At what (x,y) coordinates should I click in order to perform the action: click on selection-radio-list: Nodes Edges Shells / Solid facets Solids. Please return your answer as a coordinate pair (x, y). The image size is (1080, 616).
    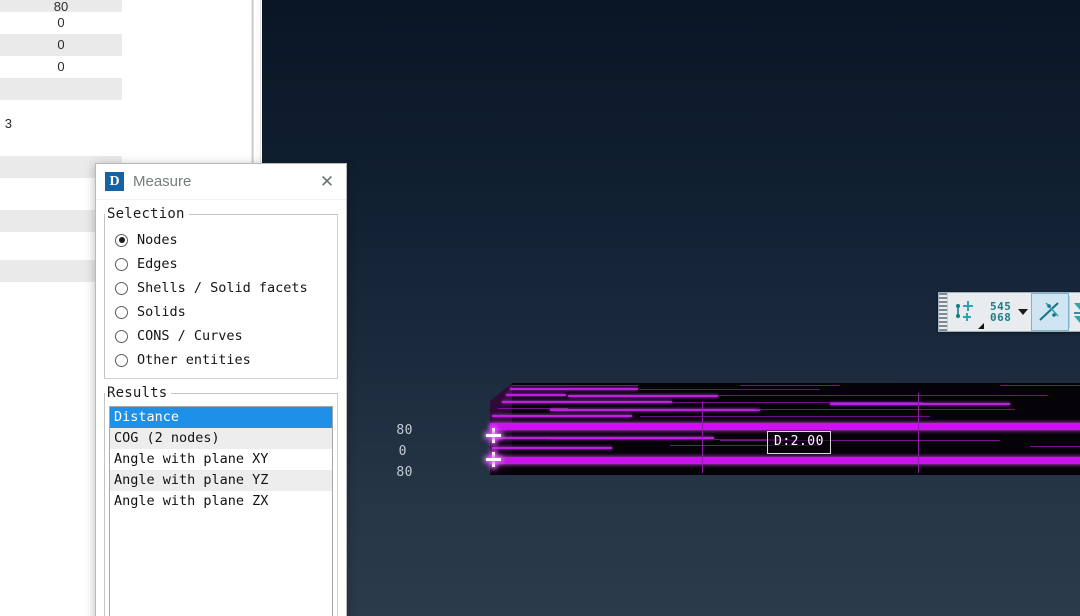
    Looking at the image, I should click on (221, 297).